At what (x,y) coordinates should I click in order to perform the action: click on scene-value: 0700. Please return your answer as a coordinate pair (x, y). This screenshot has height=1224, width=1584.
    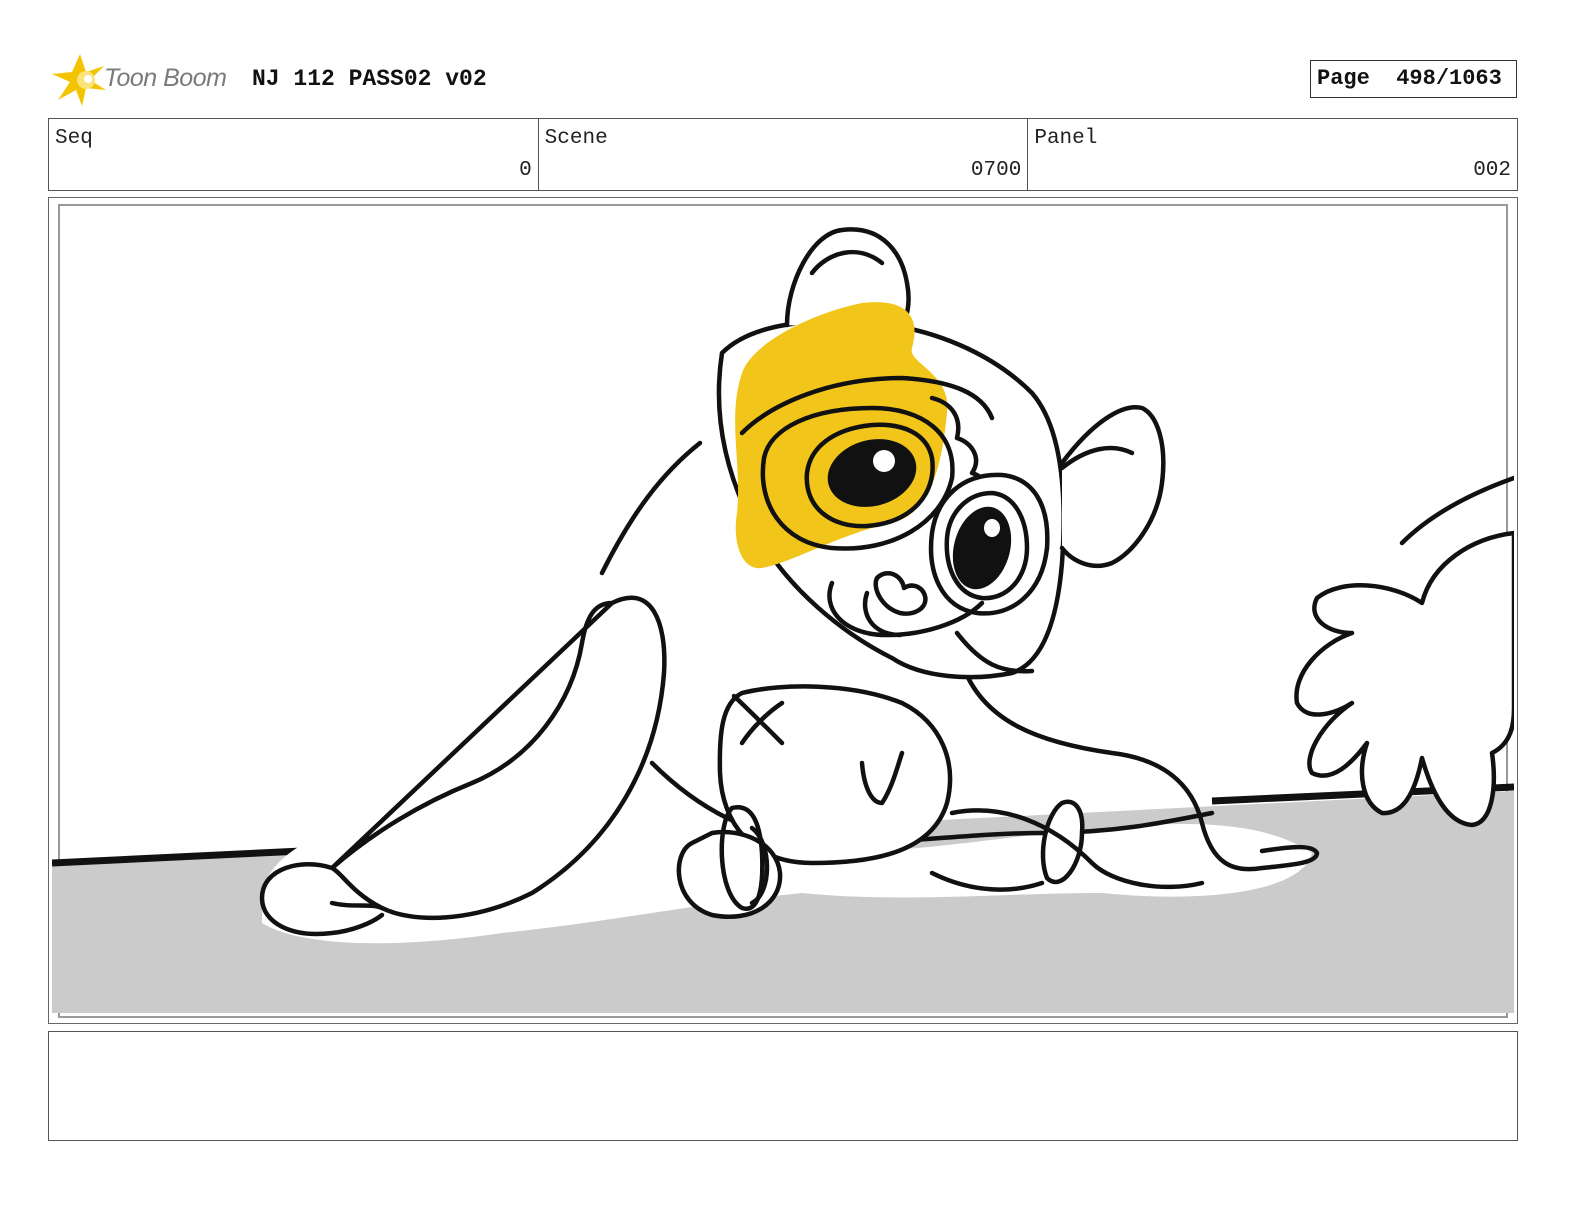
    Looking at the image, I should click on (996, 170).